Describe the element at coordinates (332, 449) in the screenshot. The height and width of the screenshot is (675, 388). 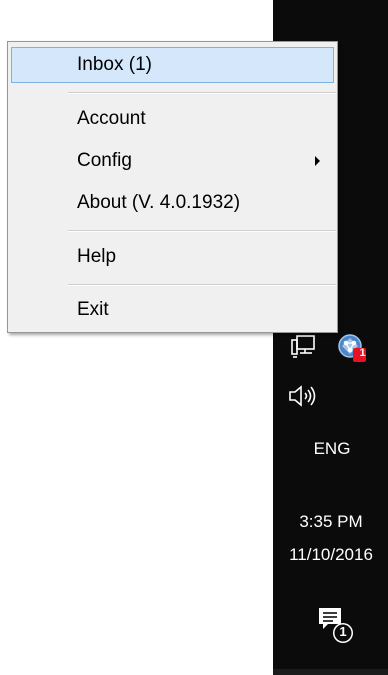
I see `language-indicator: ENG` at that location.